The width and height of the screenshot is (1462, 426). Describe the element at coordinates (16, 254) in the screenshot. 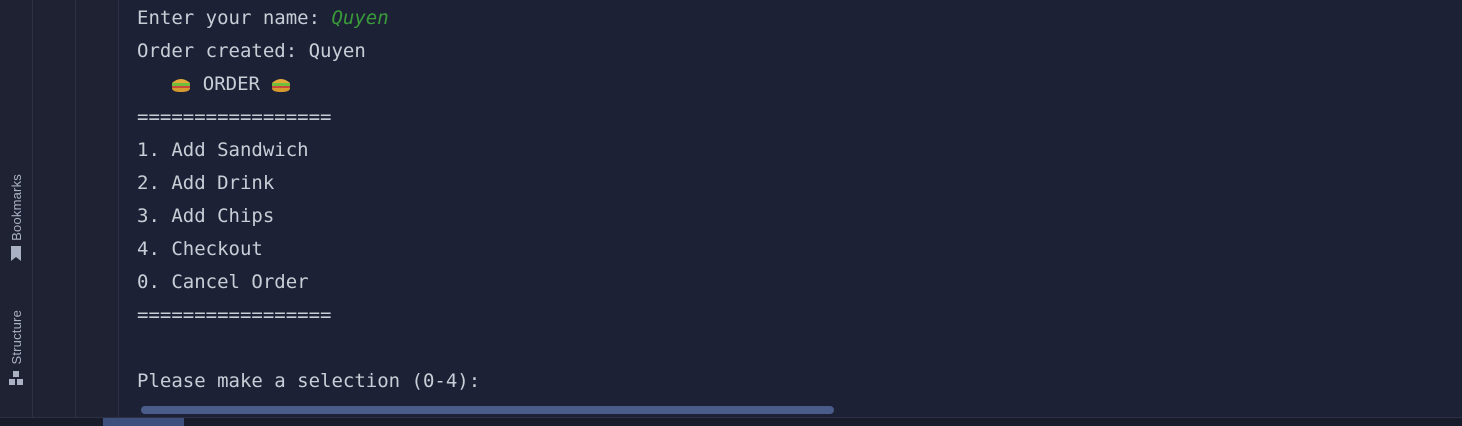

I see `bookmark-icon` at that location.